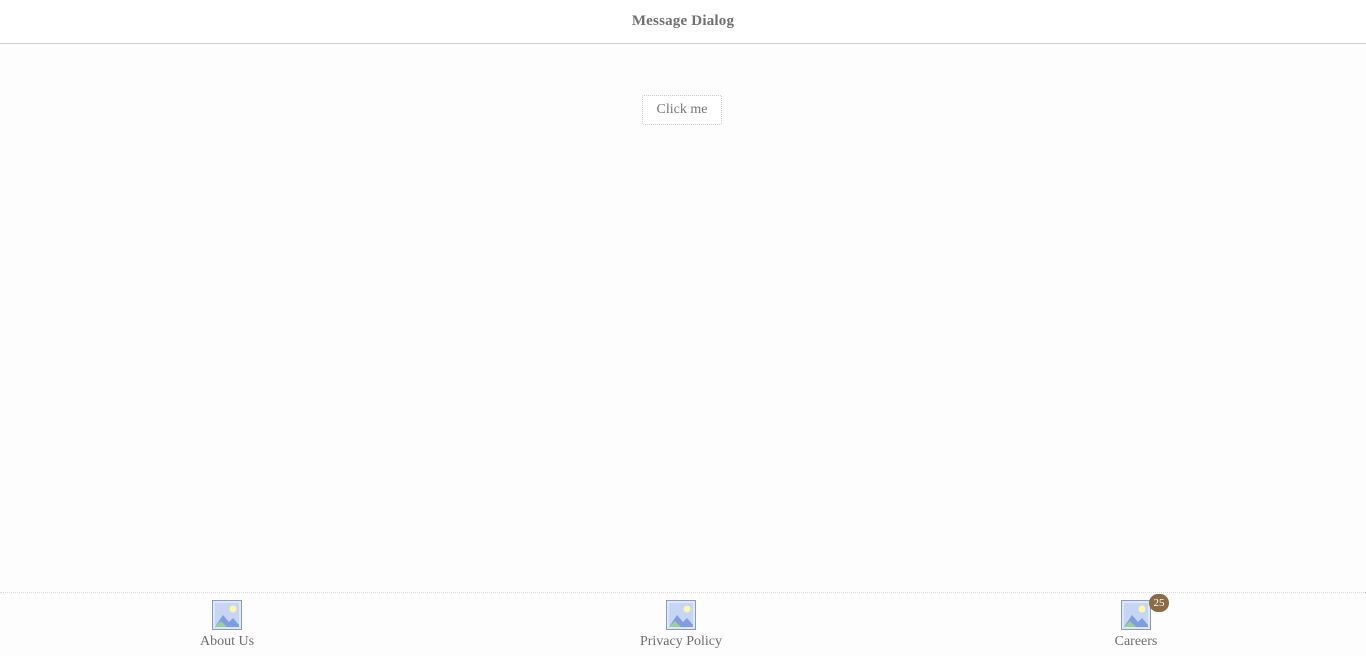 The height and width of the screenshot is (656, 1366). Describe the element at coordinates (1159, 603) in the screenshot. I see `notification-badge: 25` at that location.